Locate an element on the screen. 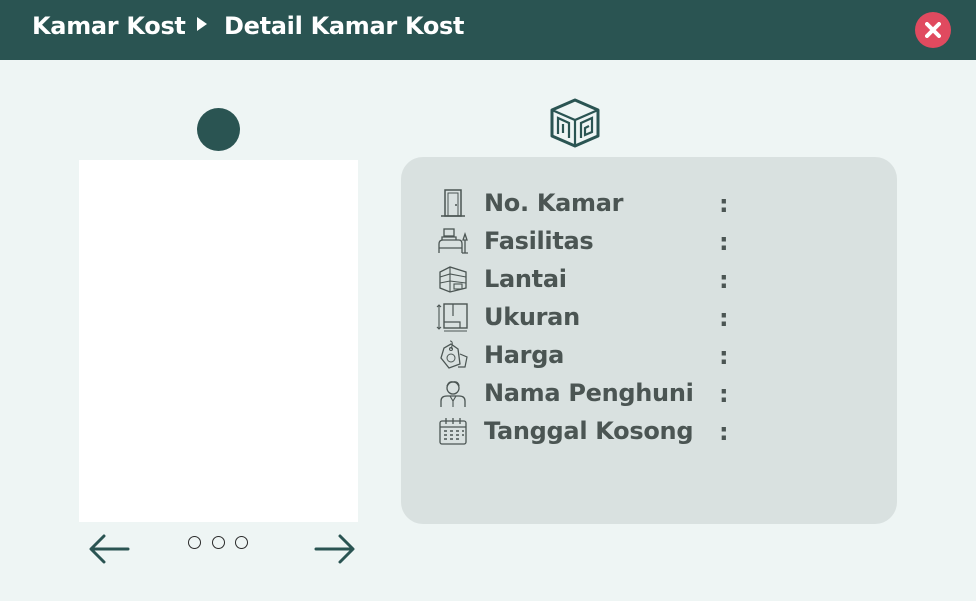 The height and width of the screenshot is (601, 976). detail-row-tanggal-kosong: Tanggal Kosong : is located at coordinates (649, 431).